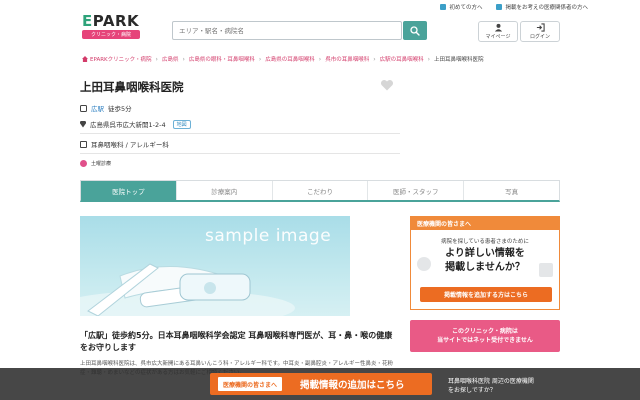  What do you see at coordinates (120, 109) in the screenshot?
I see `walk-time: 徒歩5分` at bounding box center [120, 109].